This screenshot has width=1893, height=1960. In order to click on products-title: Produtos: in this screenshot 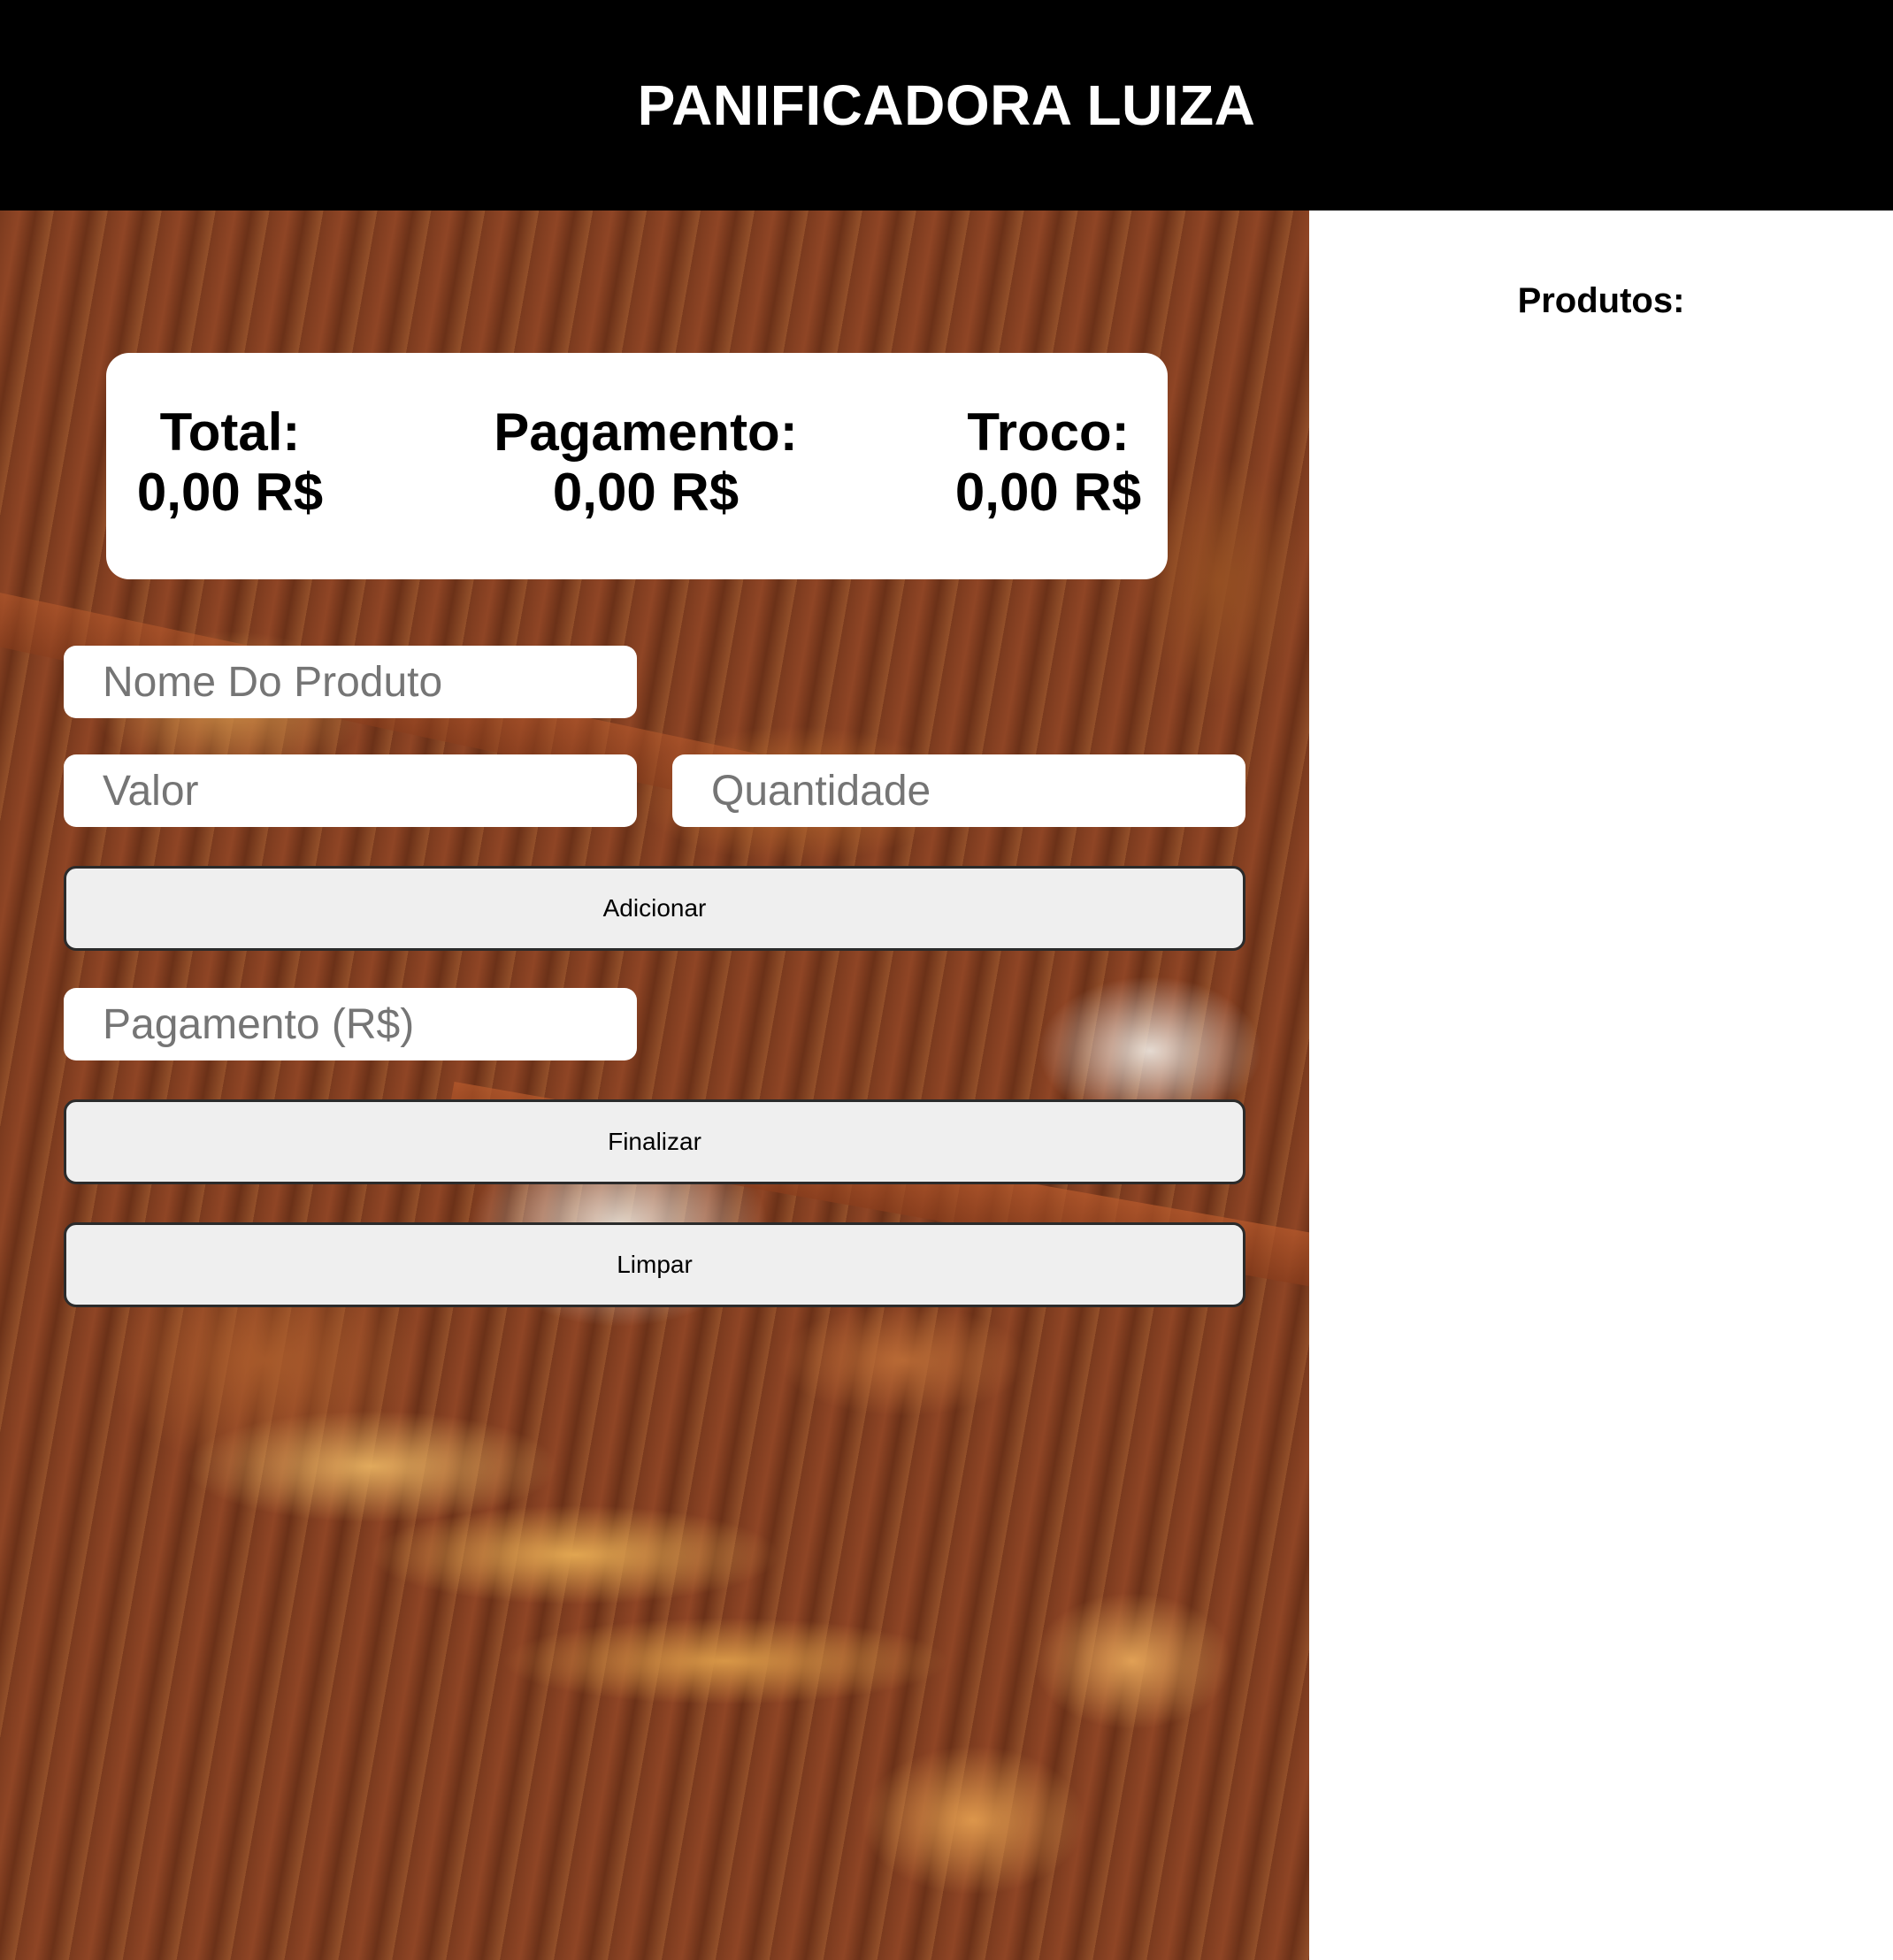, I will do `click(1601, 300)`.